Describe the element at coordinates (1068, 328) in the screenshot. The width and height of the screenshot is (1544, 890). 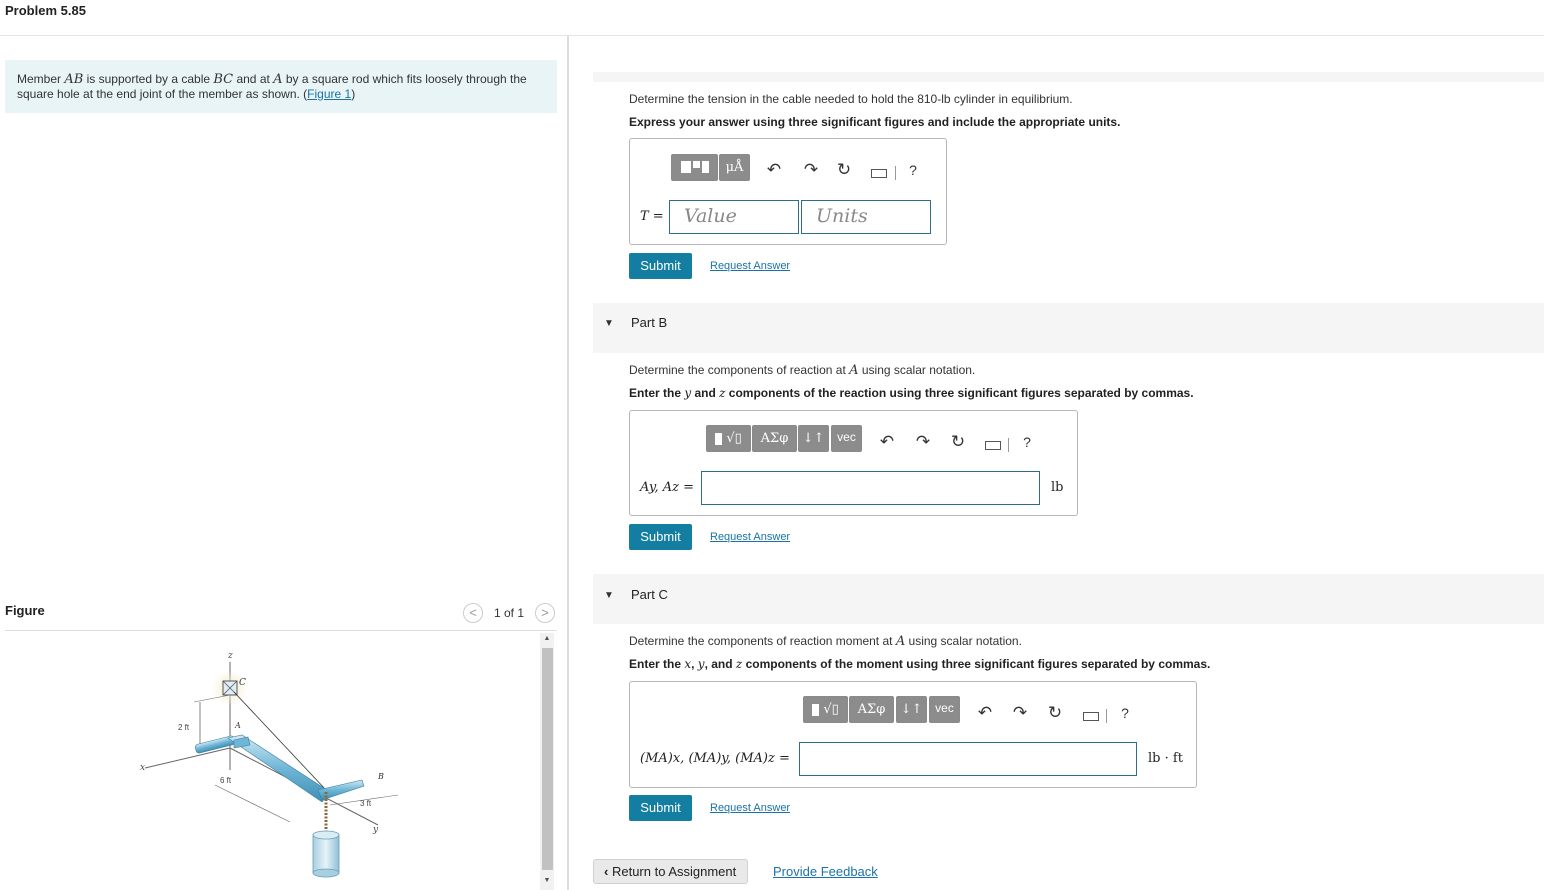
I see `part-b-header` at that location.